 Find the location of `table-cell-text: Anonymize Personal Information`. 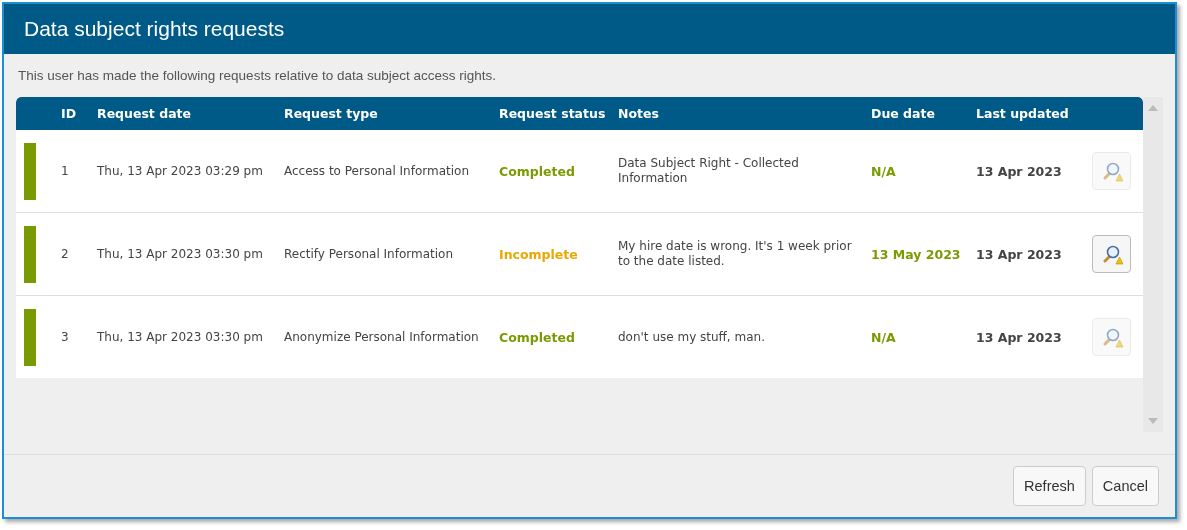

table-cell-text: Anonymize Personal Information is located at coordinates (382, 337).